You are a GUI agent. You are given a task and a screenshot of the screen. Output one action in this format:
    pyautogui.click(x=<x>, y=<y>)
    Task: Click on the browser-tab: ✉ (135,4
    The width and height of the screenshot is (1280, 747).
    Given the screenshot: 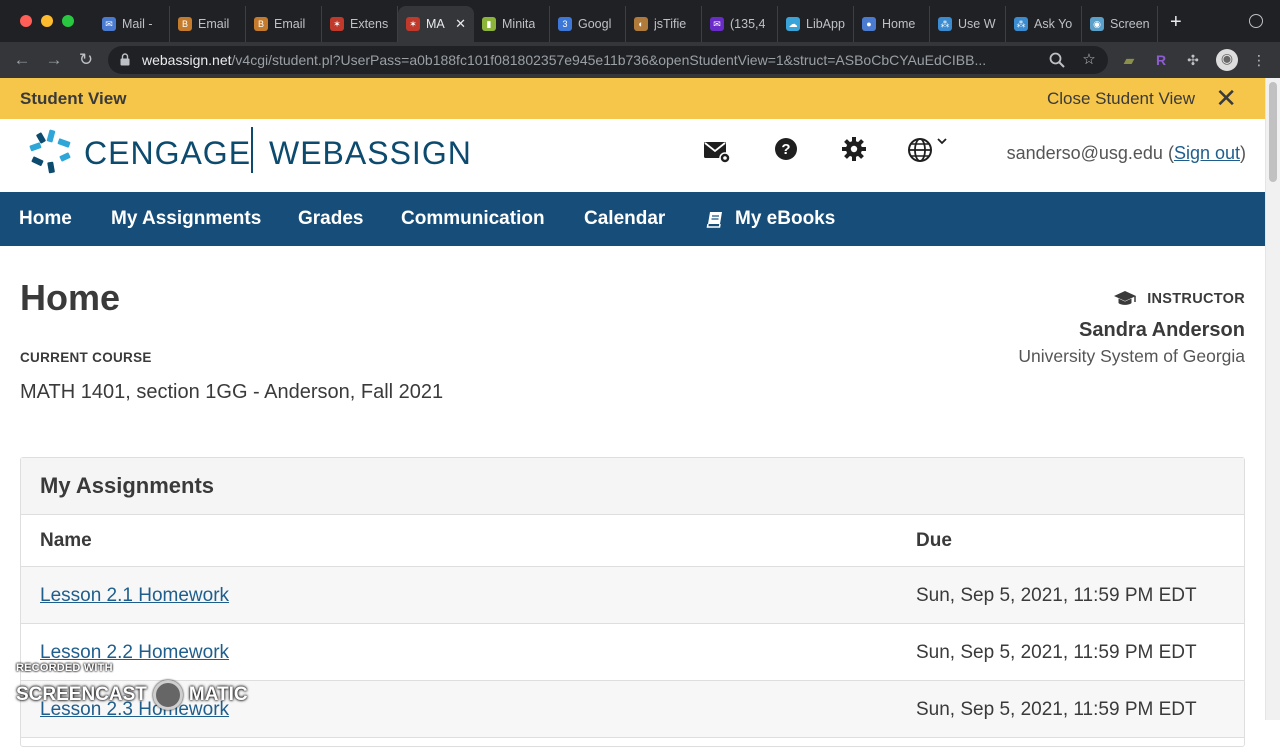 What is the action you would take?
    pyautogui.click(x=740, y=24)
    